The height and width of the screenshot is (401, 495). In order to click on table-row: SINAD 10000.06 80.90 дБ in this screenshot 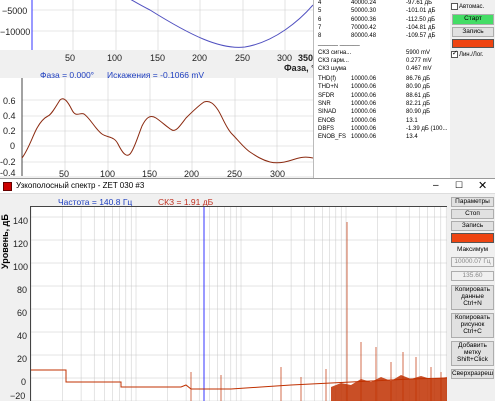, I will do `click(374, 112)`.